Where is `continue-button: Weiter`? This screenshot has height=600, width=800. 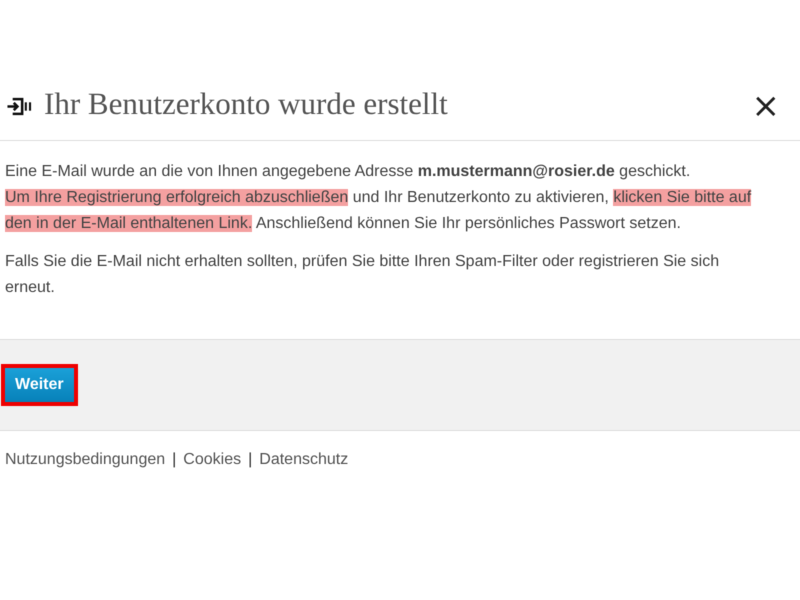 continue-button: Weiter is located at coordinates (39, 385).